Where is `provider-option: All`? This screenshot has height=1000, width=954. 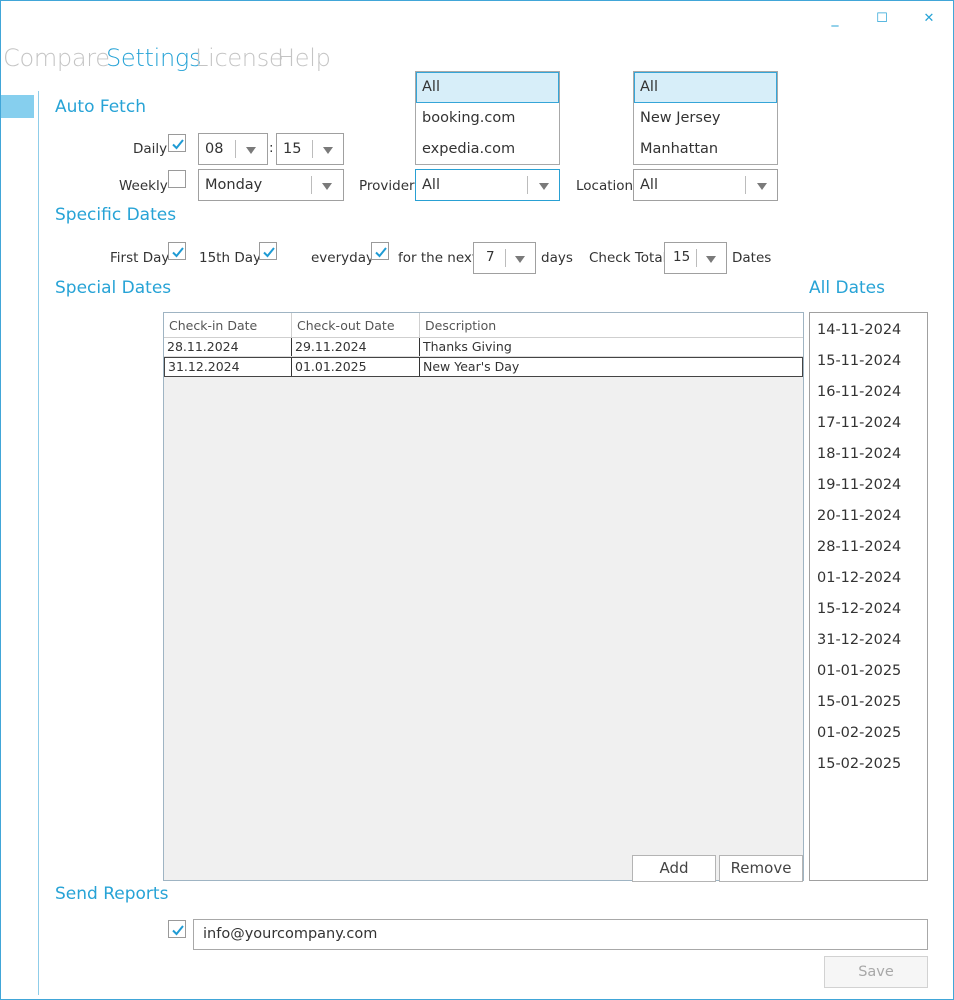 provider-option: All is located at coordinates (487, 87).